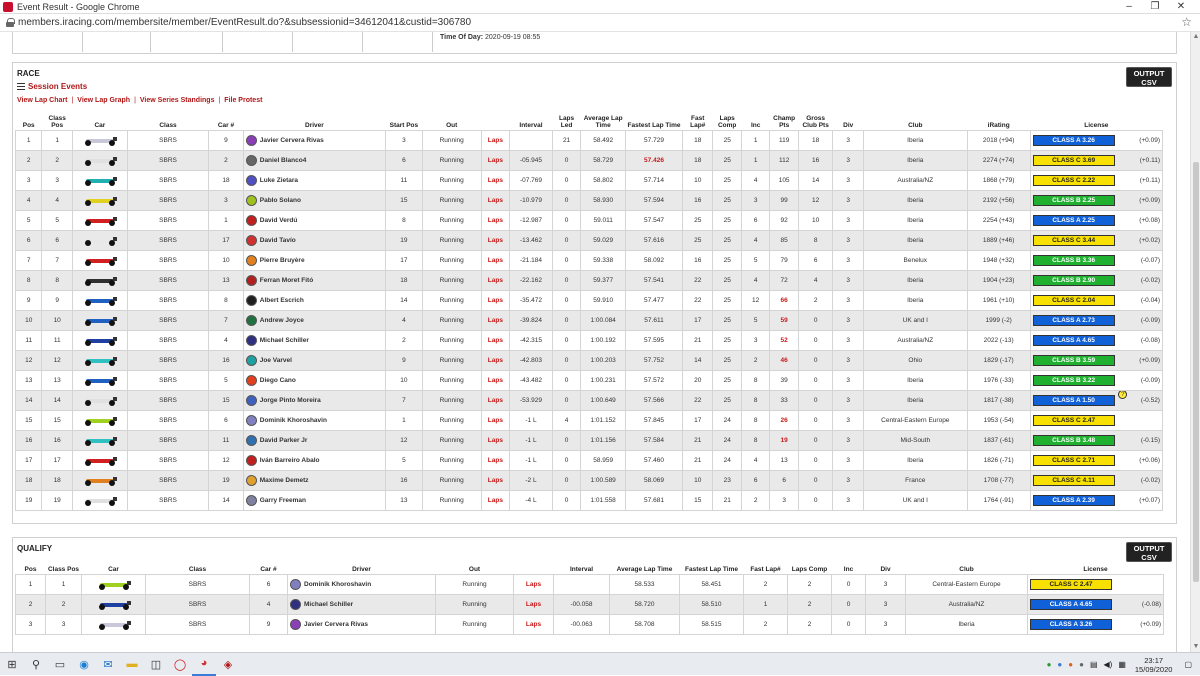  I want to click on driver-name: Ferran Moret Fitó, so click(286, 280).